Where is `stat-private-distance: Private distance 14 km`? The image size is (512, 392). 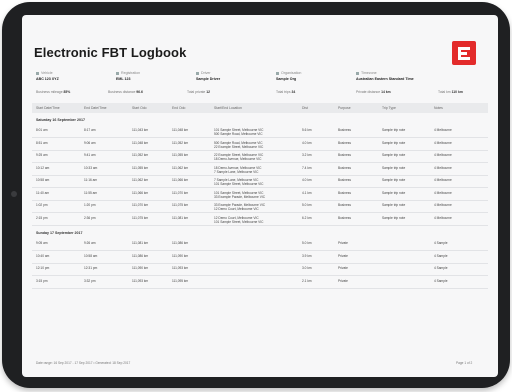
stat-private-distance: Private distance 14 km is located at coordinates (373, 92).